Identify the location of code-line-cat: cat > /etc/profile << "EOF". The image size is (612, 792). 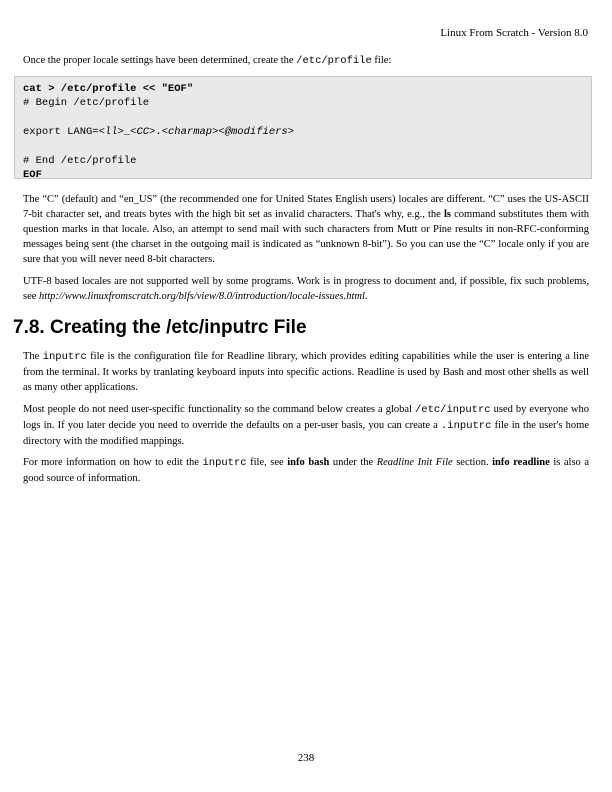
(108, 89).